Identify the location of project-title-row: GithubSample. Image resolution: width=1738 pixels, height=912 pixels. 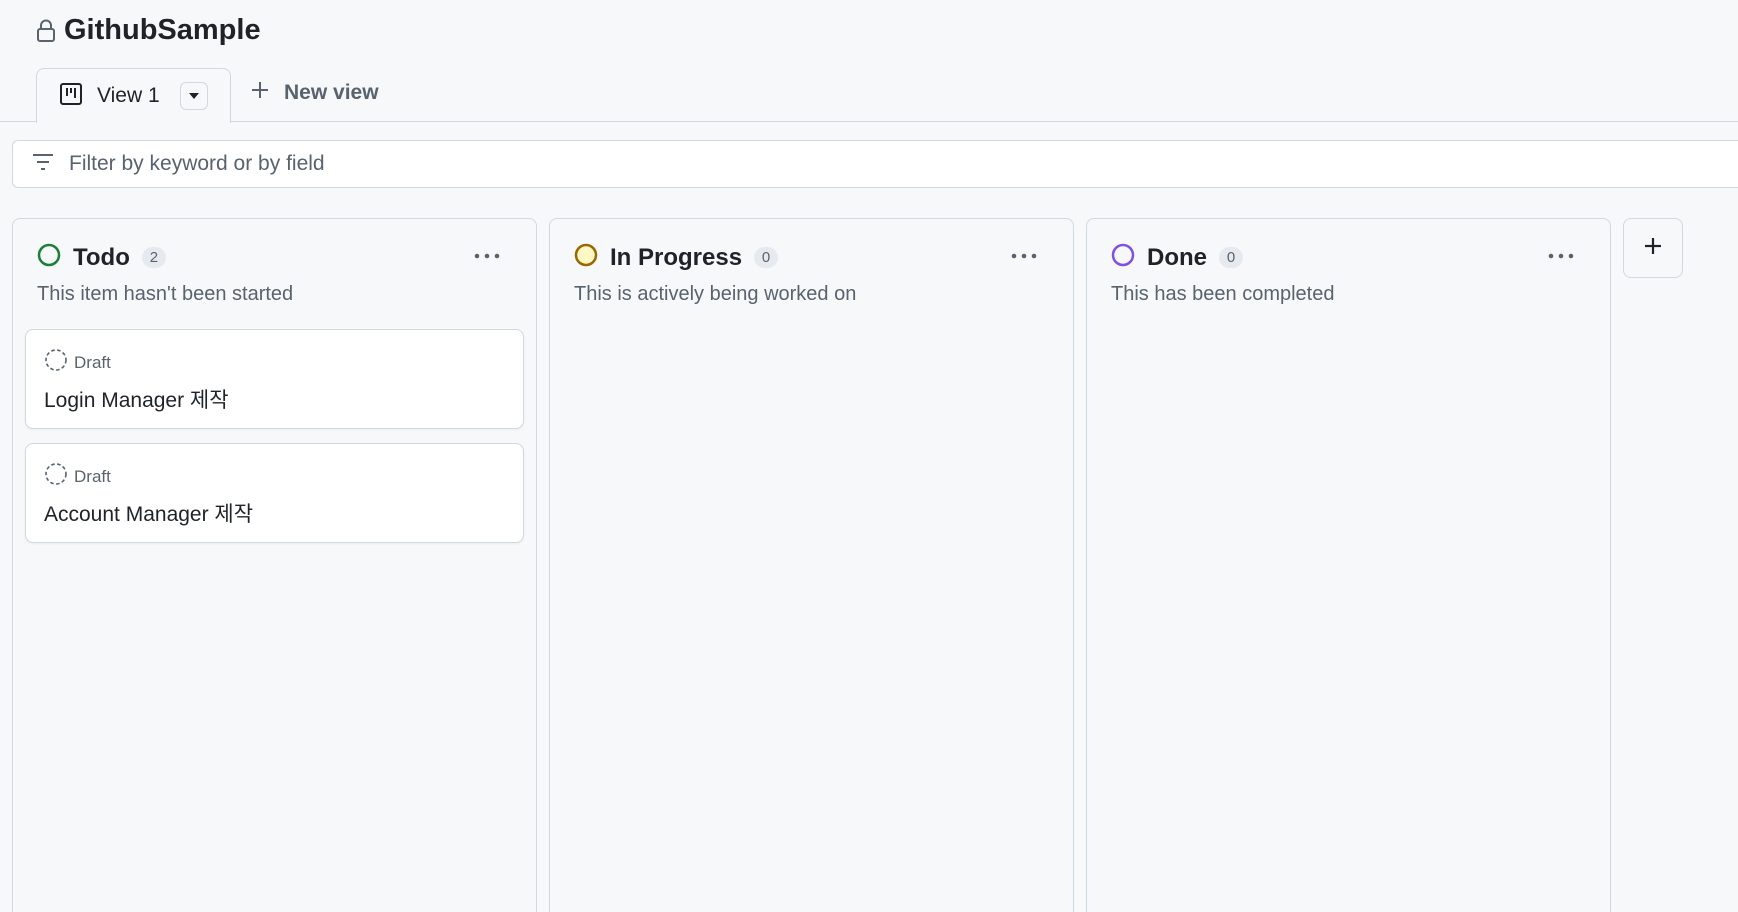
(148, 30).